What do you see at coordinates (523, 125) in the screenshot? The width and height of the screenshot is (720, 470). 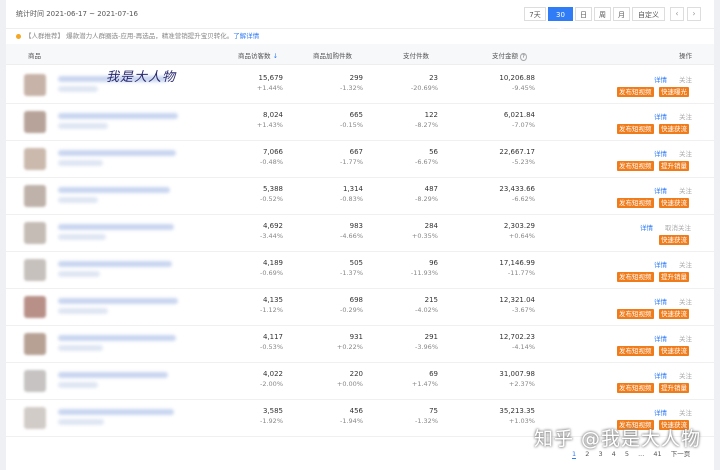 I see `amount-change: -7.07%` at bounding box center [523, 125].